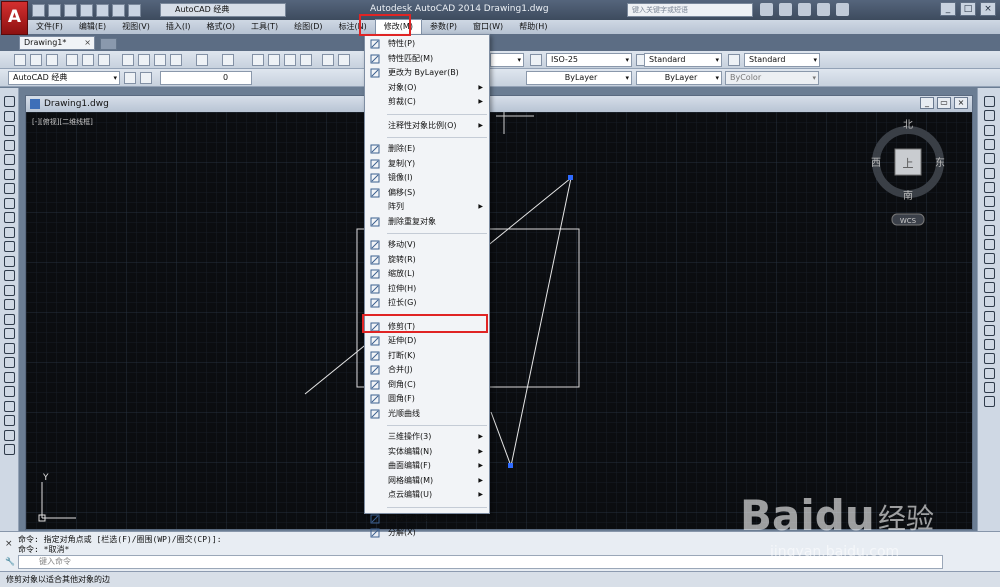 The height and width of the screenshot is (587, 1000). I want to click on modify-menu-item-12: 阵列 ▶, so click(427, 207).